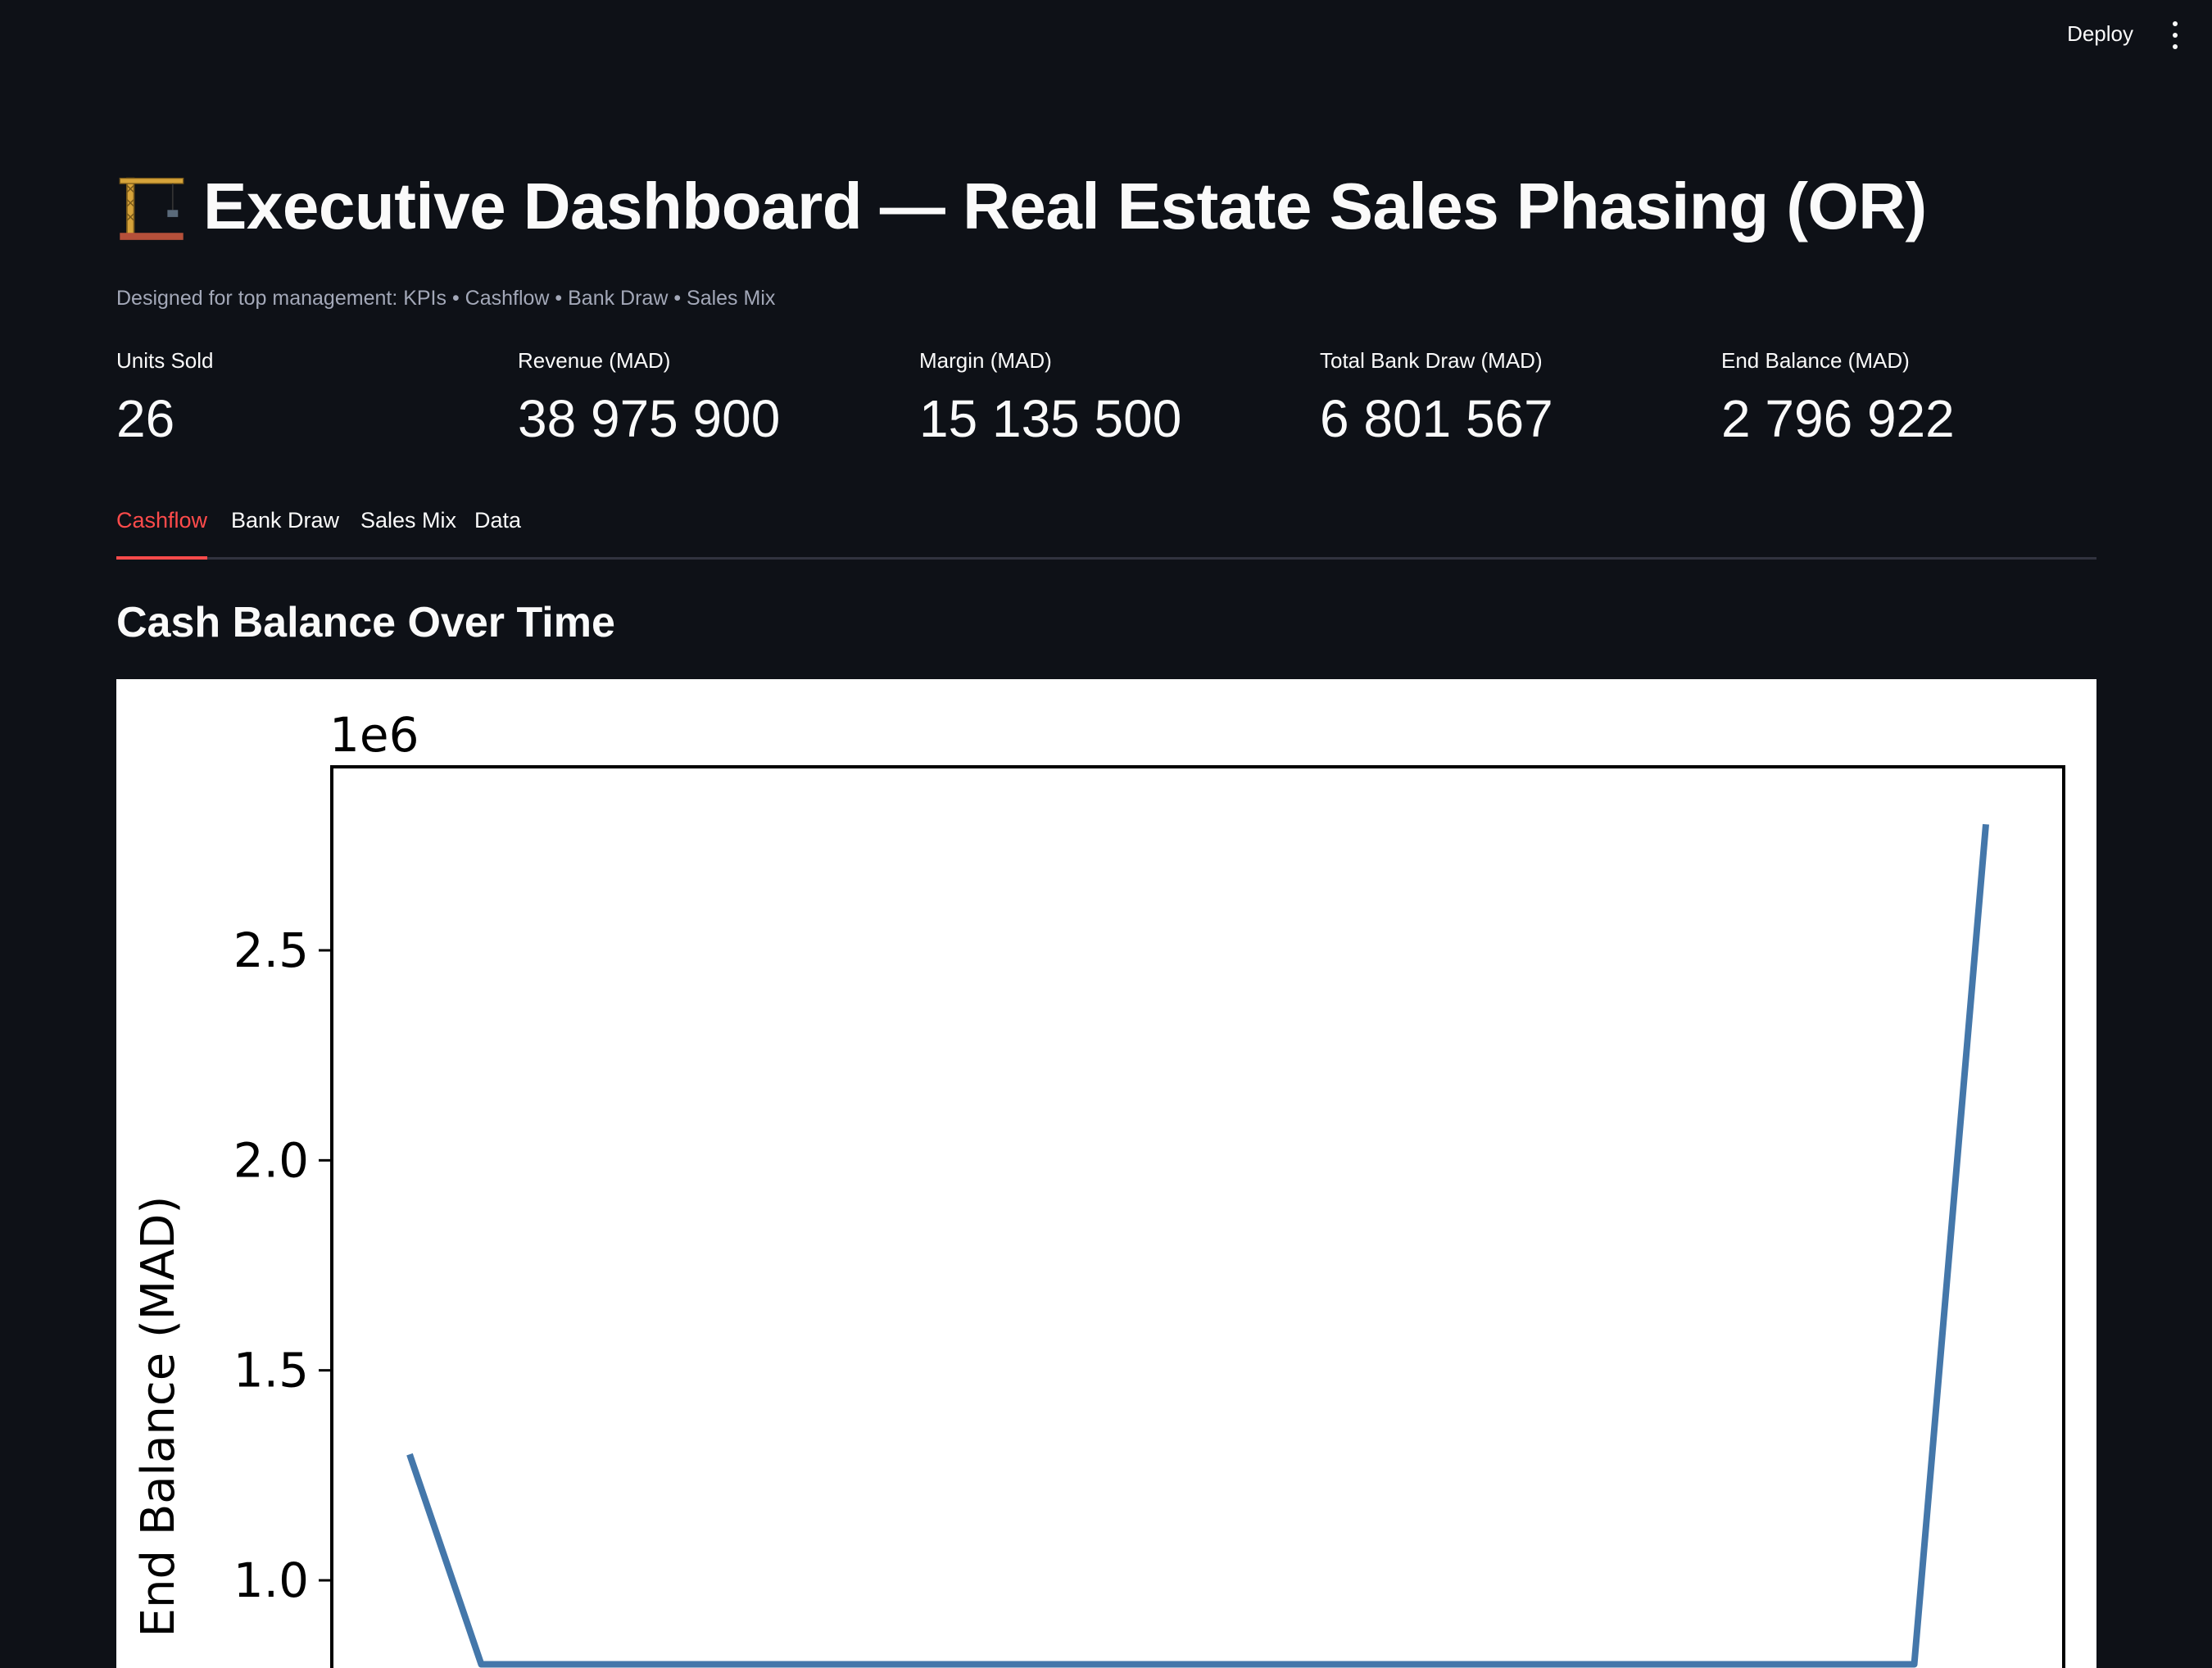 The width and height of the screenshot is (2212, 1668). Describe the element at coordinates (165, 360) in the screenshot. I see `metric-label: Units Sold` at that location.